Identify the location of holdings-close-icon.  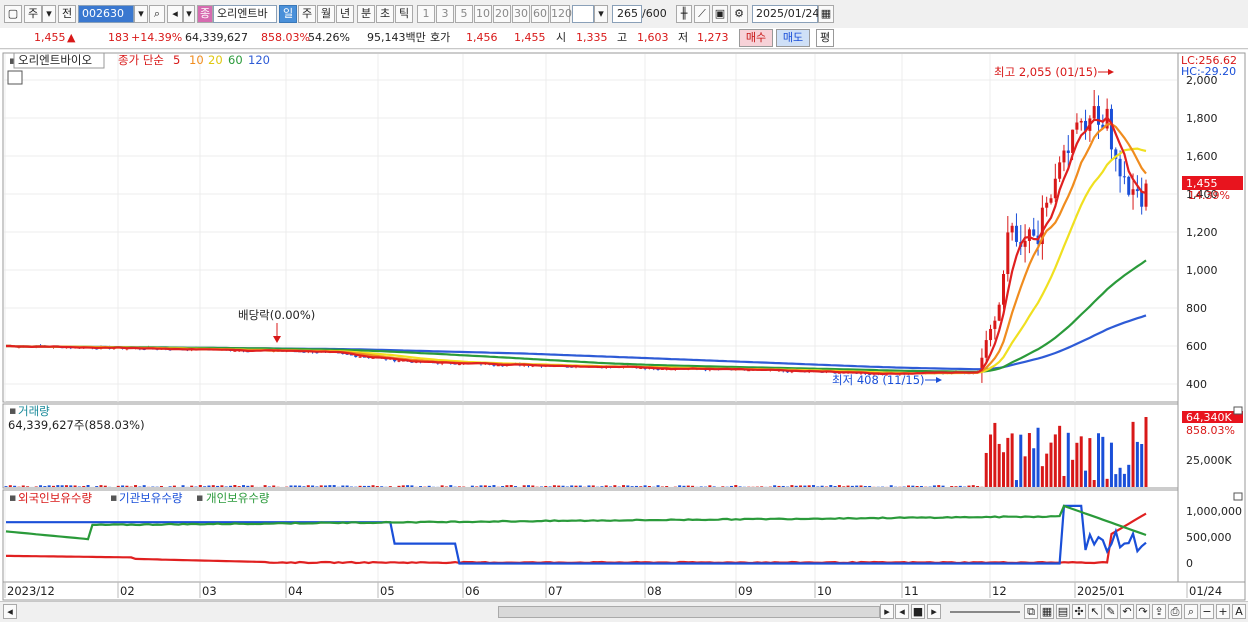
(1238, 496).